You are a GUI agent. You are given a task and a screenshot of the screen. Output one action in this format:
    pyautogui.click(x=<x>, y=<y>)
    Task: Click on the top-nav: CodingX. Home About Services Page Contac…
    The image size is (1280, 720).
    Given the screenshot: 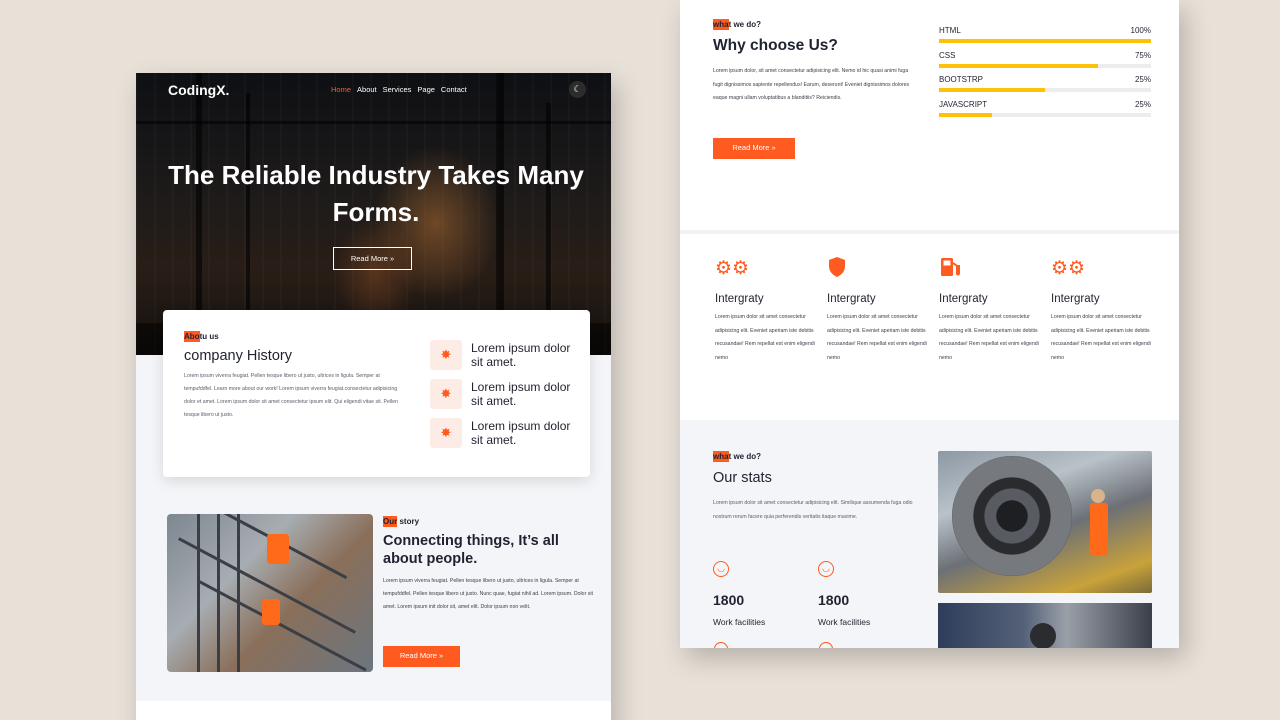 What is the action you would take?
    pyautogui.click(x=373, y=90)
    